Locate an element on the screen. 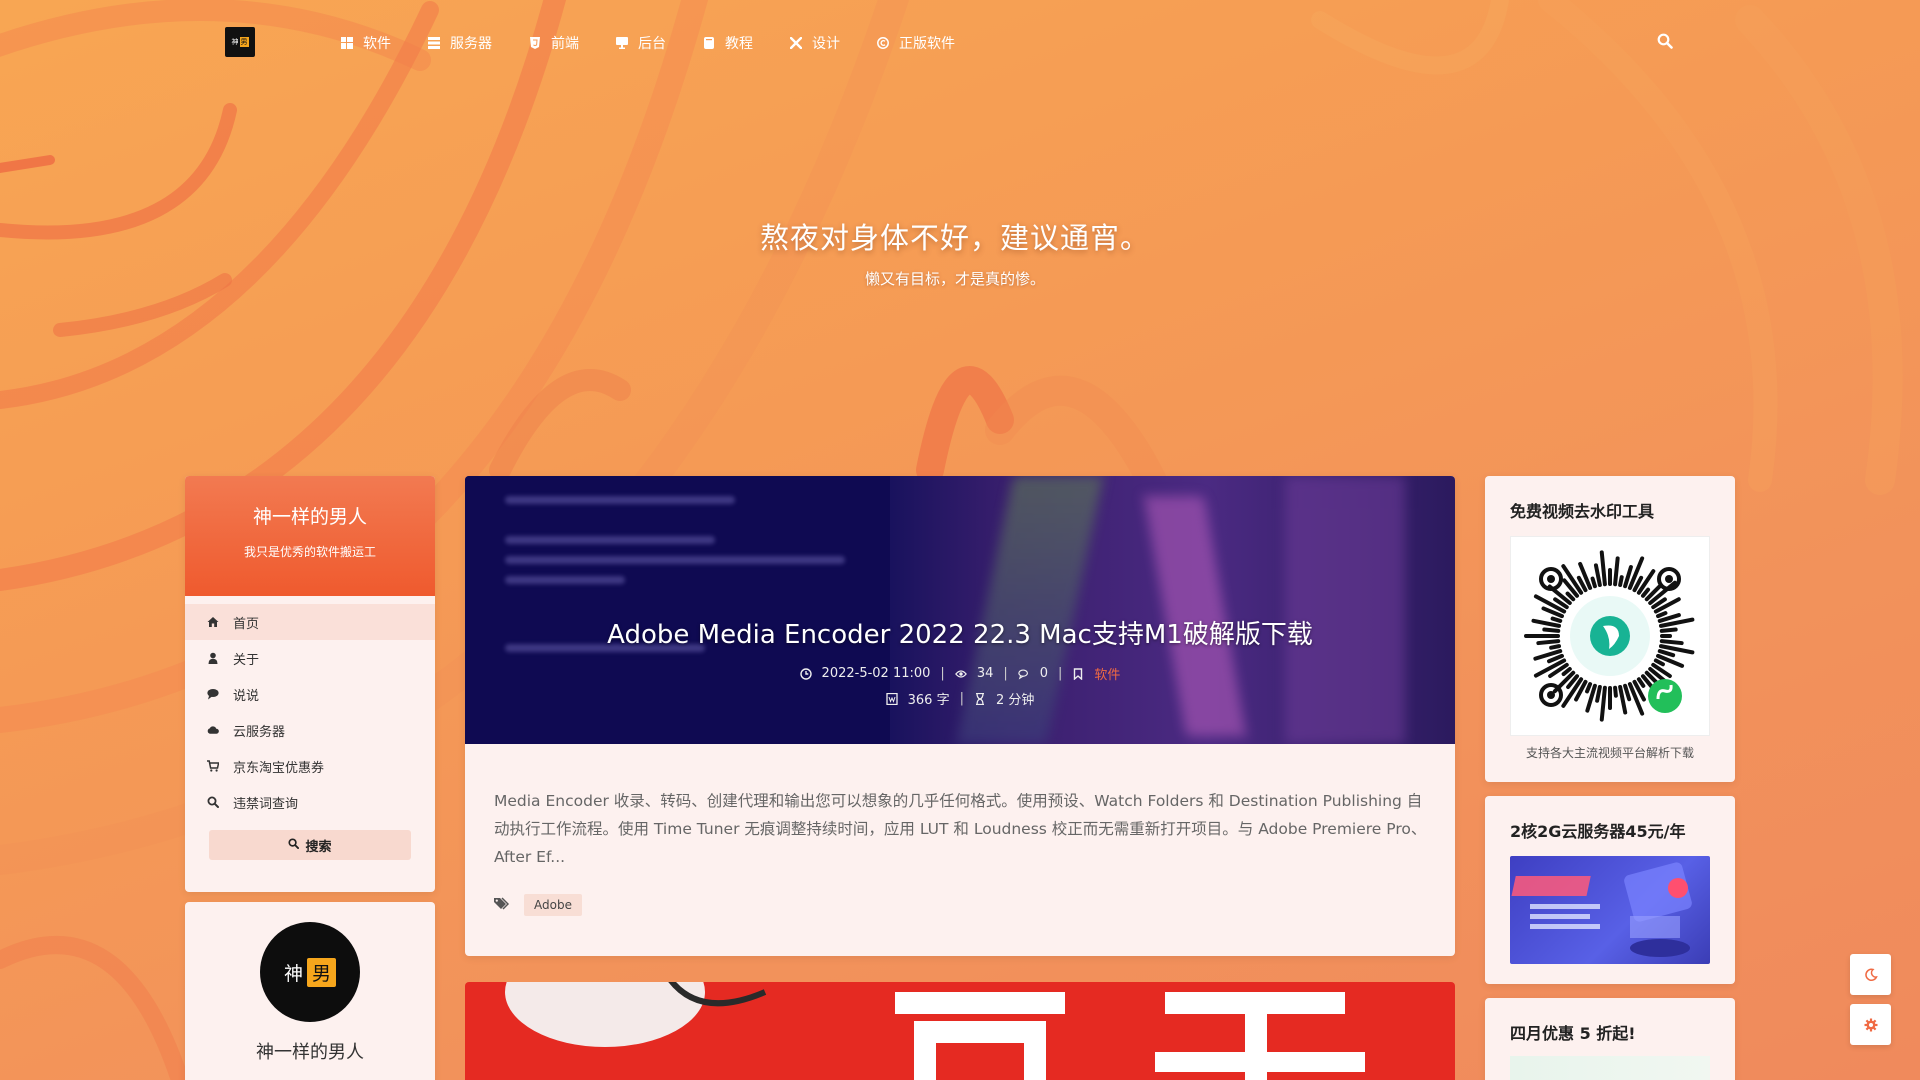 The height and width of the screenshot is (1080, 1920). gear-icon is located at coordinates (1870, 1024).